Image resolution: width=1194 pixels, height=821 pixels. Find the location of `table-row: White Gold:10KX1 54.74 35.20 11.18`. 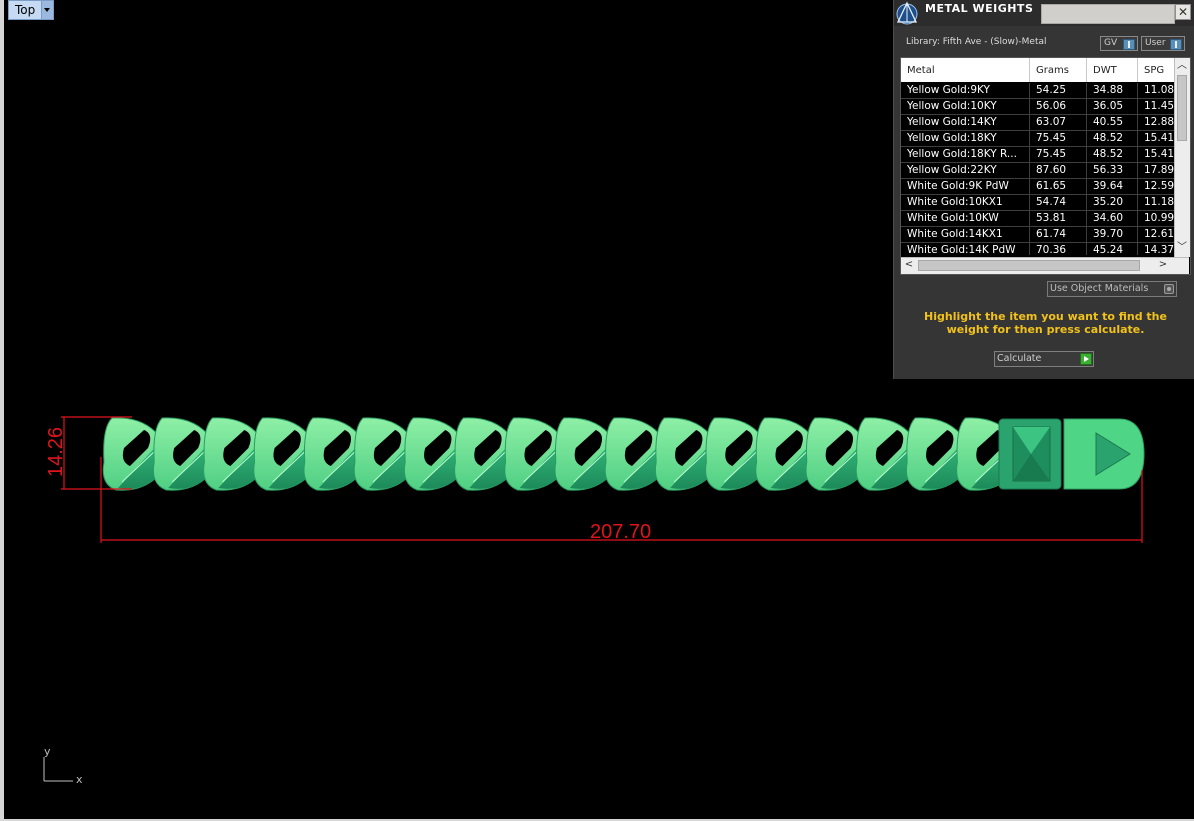

table-row: White Gold:10KX1 54.74 35.20 11.18 is located at coordinates (1037, 203).